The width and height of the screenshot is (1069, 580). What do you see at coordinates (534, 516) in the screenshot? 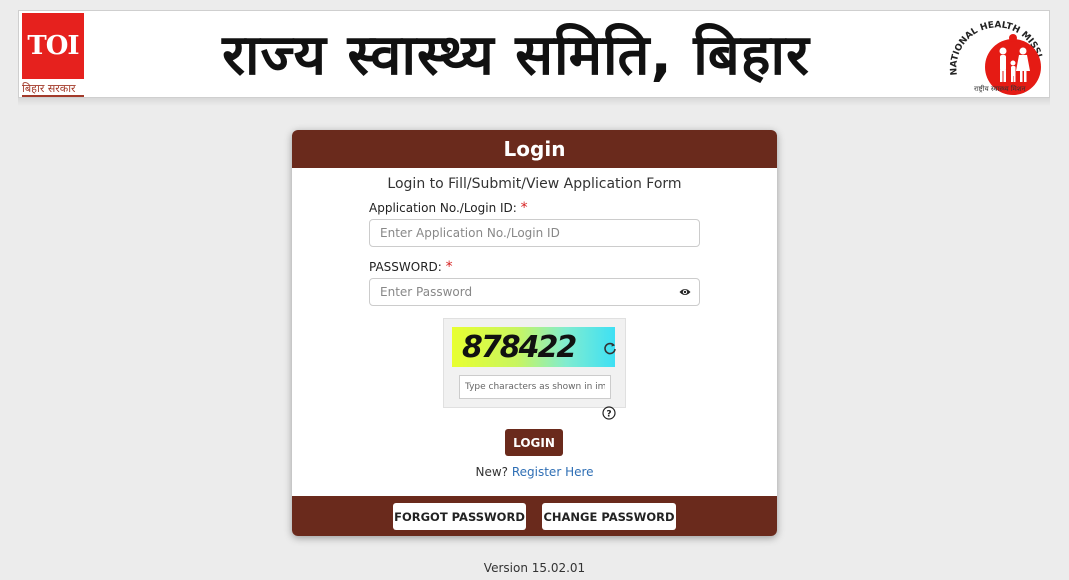
I see `login-card-footer: FORGOT PASSWORD CHANGE PASSWORD` at bounding box center [534, 516].